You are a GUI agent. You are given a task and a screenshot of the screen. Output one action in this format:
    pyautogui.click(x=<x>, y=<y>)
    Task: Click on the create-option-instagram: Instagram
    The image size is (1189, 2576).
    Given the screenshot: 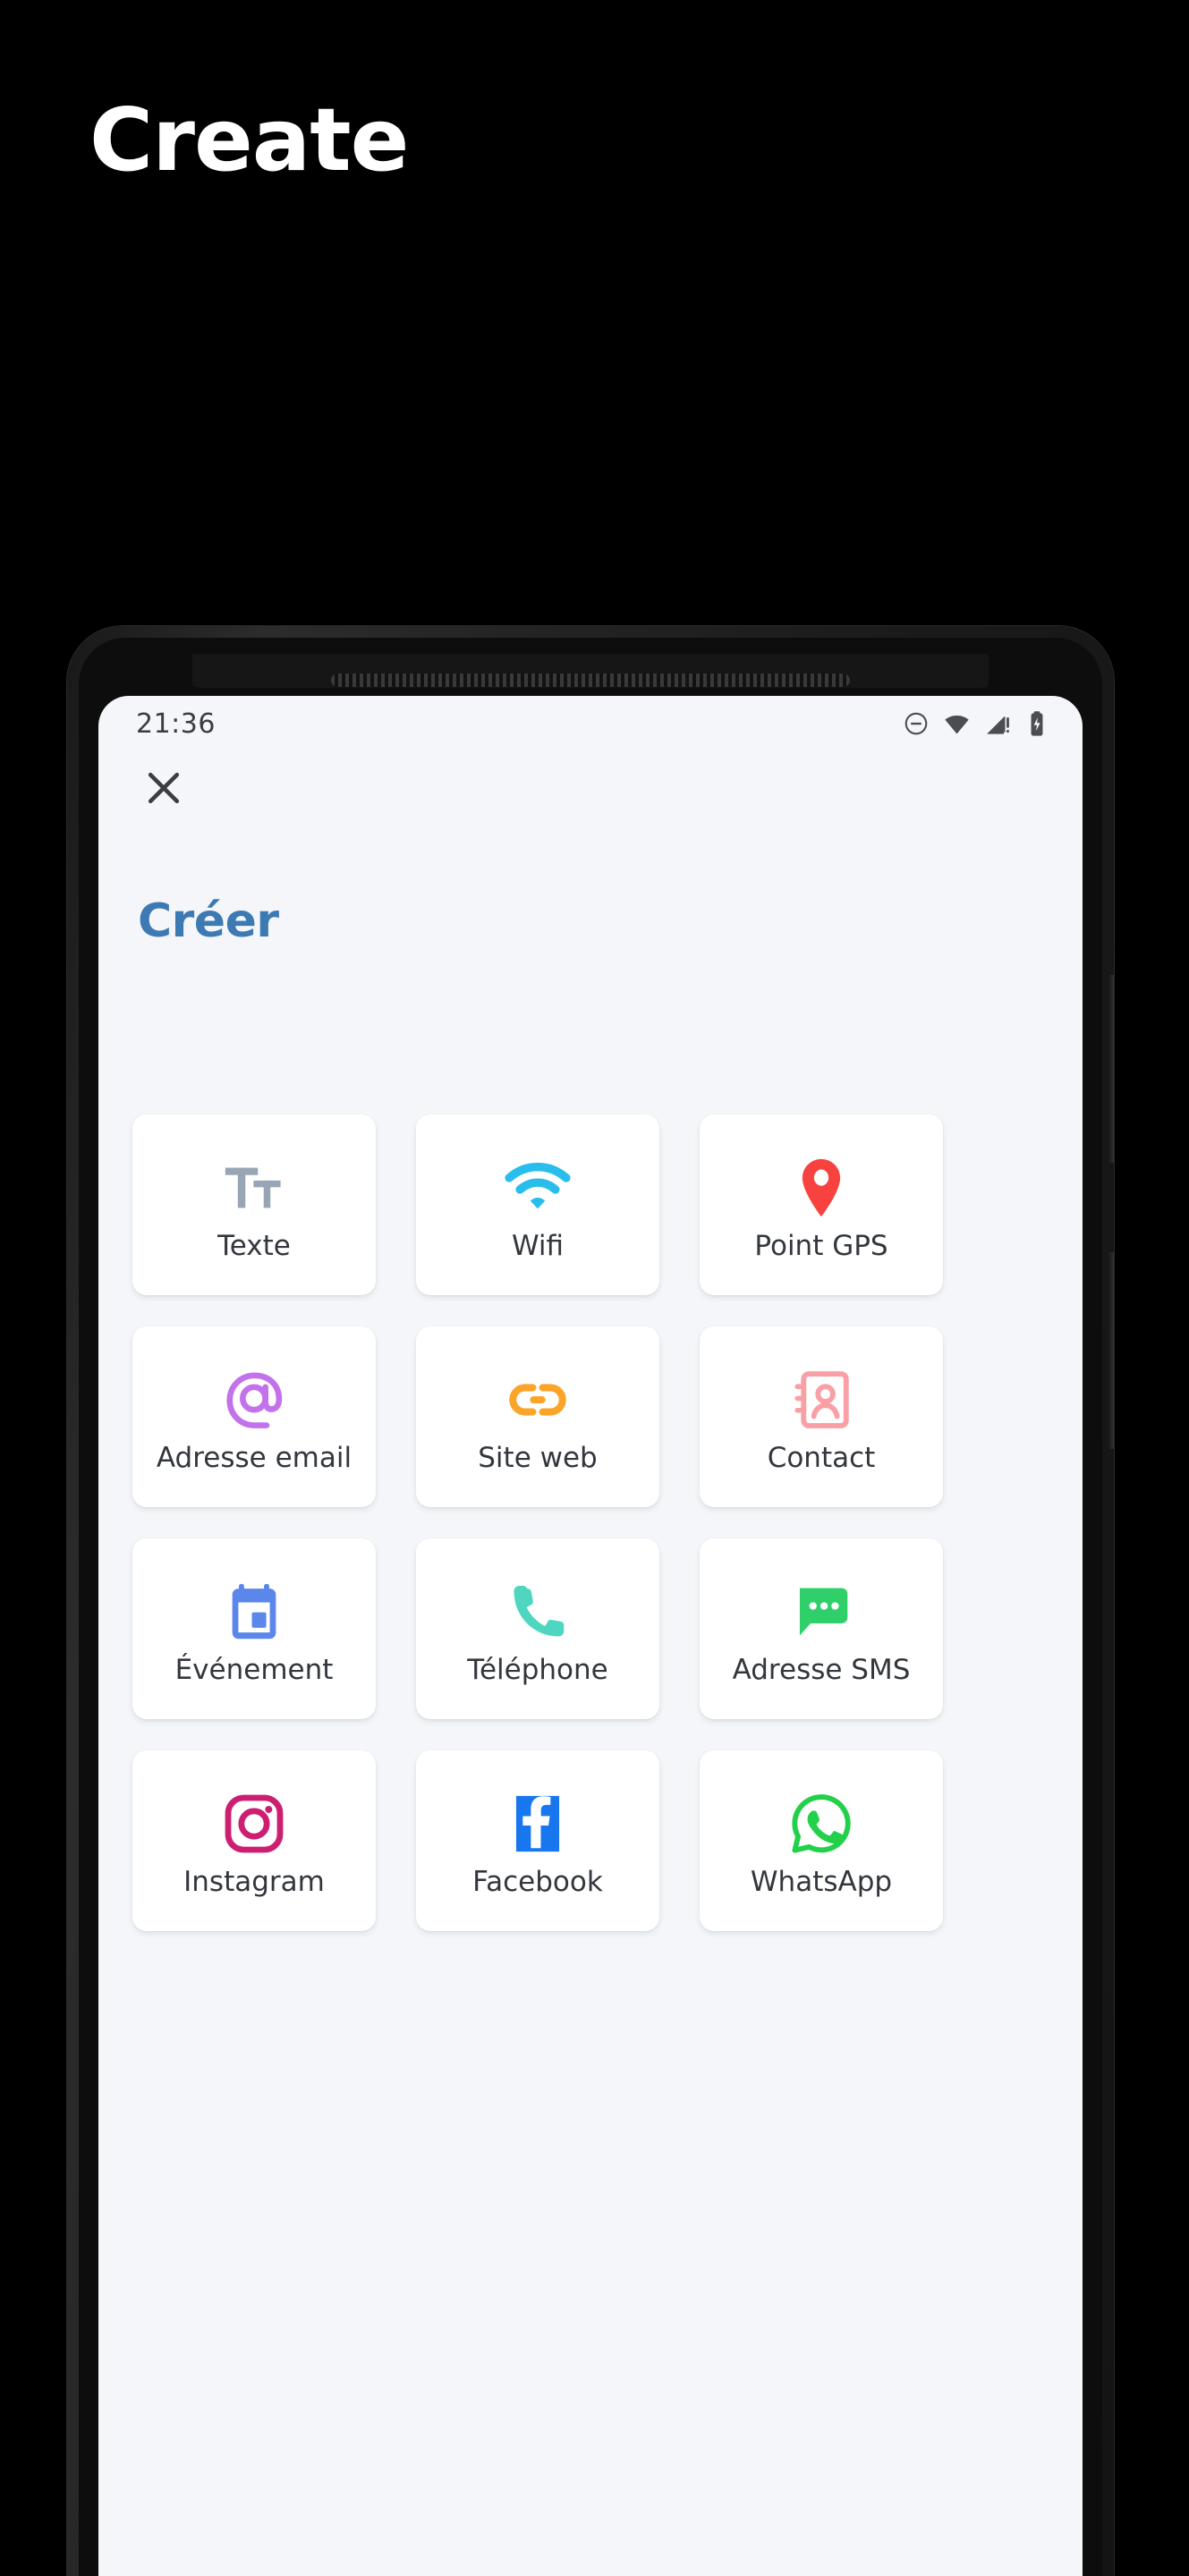 What is the action you would take?
    pyautogui.click(x=254, y=1840)
    